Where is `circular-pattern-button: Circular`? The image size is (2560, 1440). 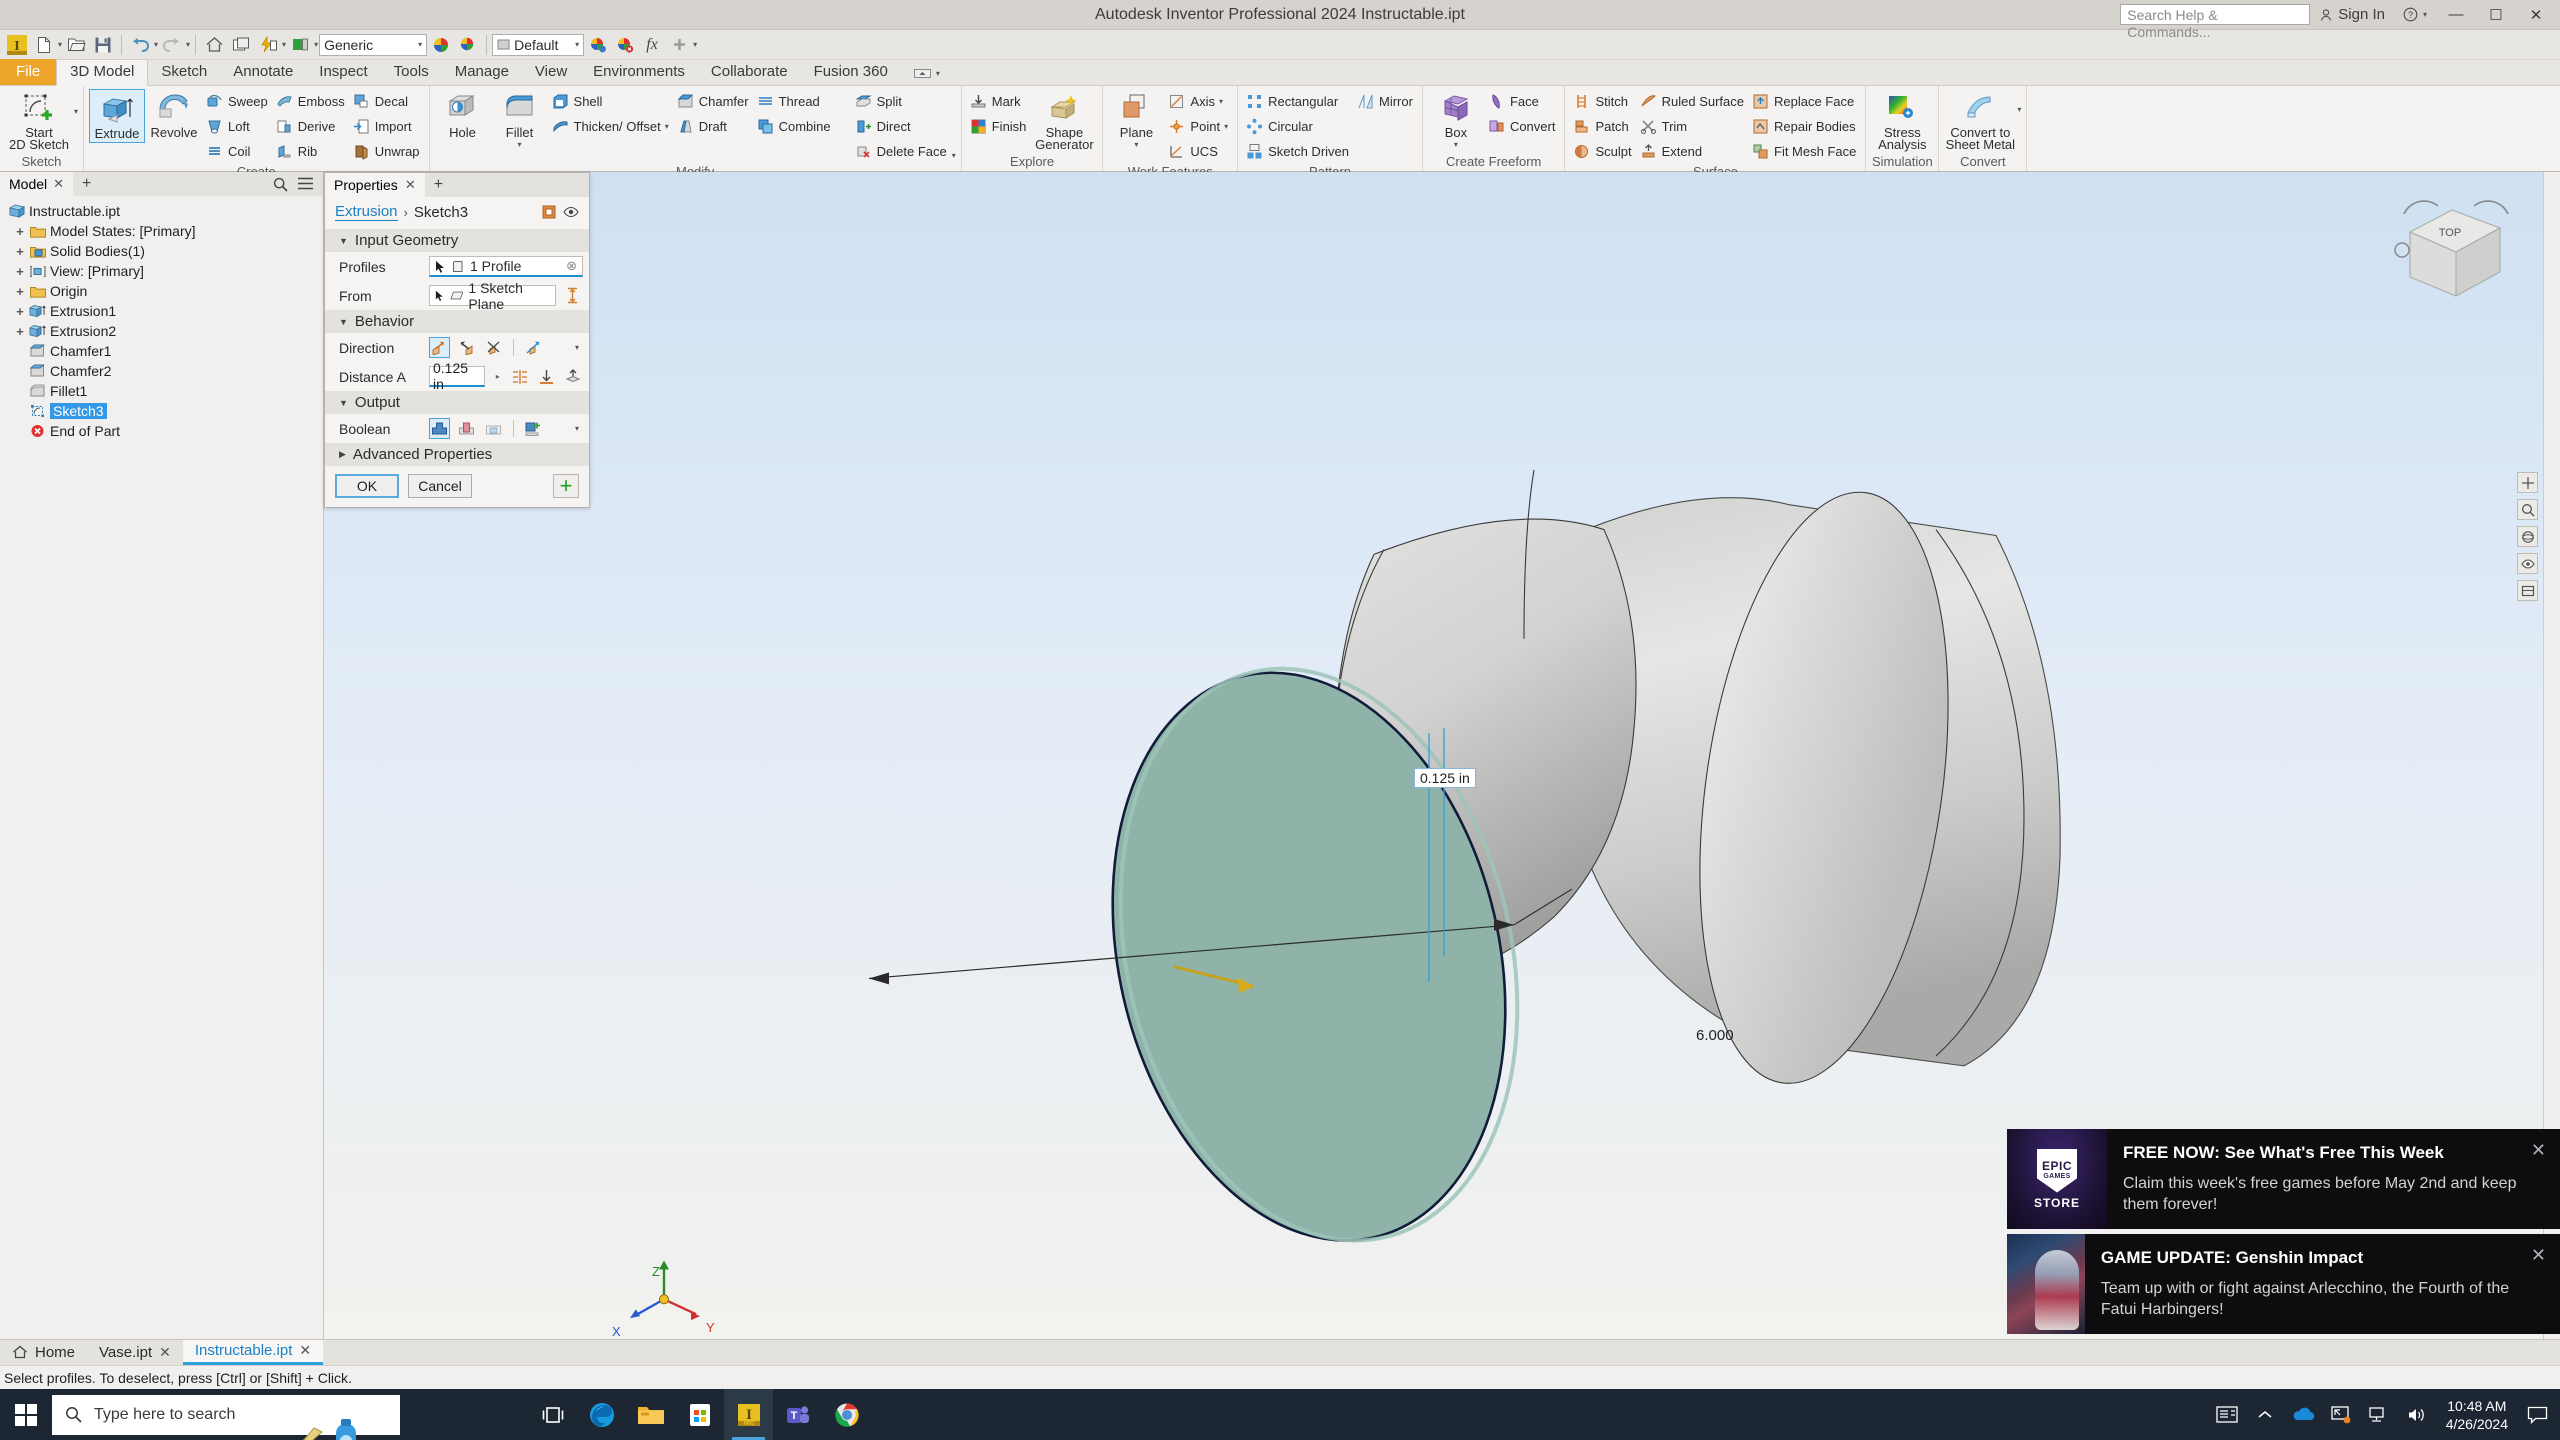
circular-pattern-button: Circular is located at coordinates (1298, 126).